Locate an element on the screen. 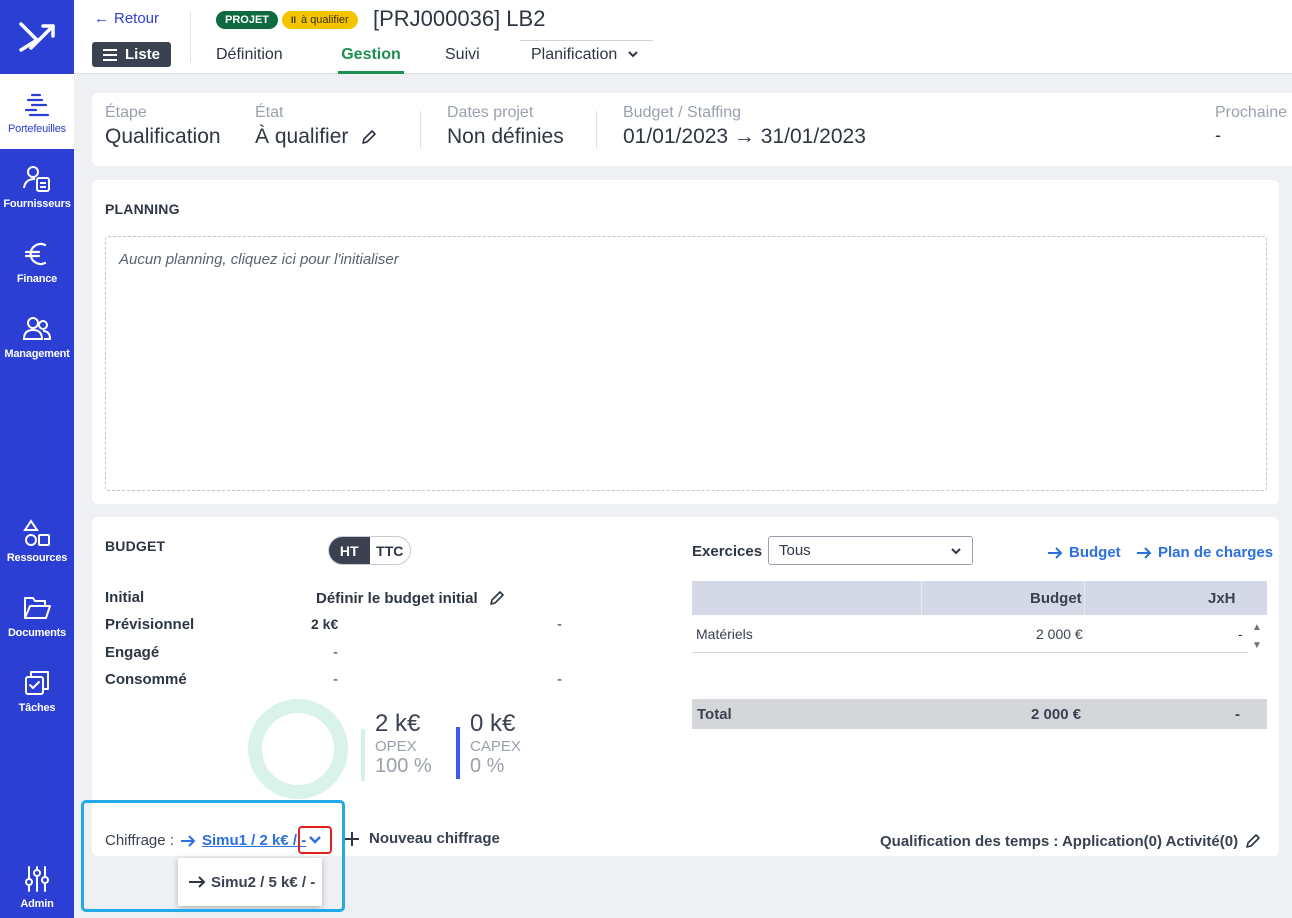  opex-label: OPEX is located at coordinates (396, 746).